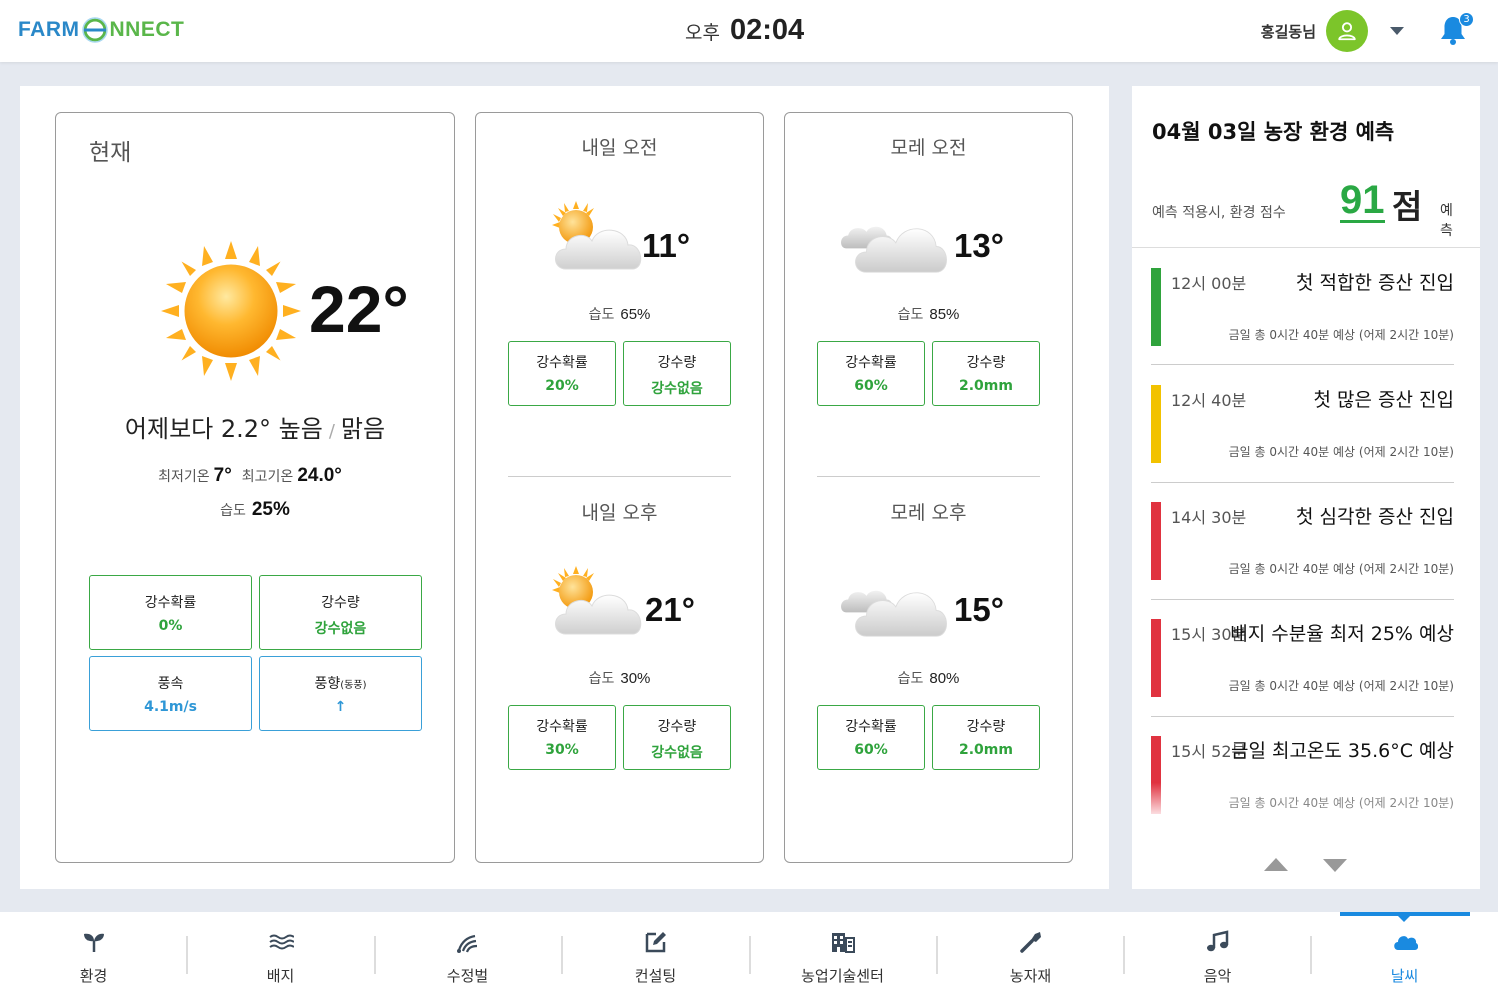  What do you see at coordinates (655, 956) in the screenshot?
I see `nav-item-consulting: 컨설팅` at bounding box center [655, 956].